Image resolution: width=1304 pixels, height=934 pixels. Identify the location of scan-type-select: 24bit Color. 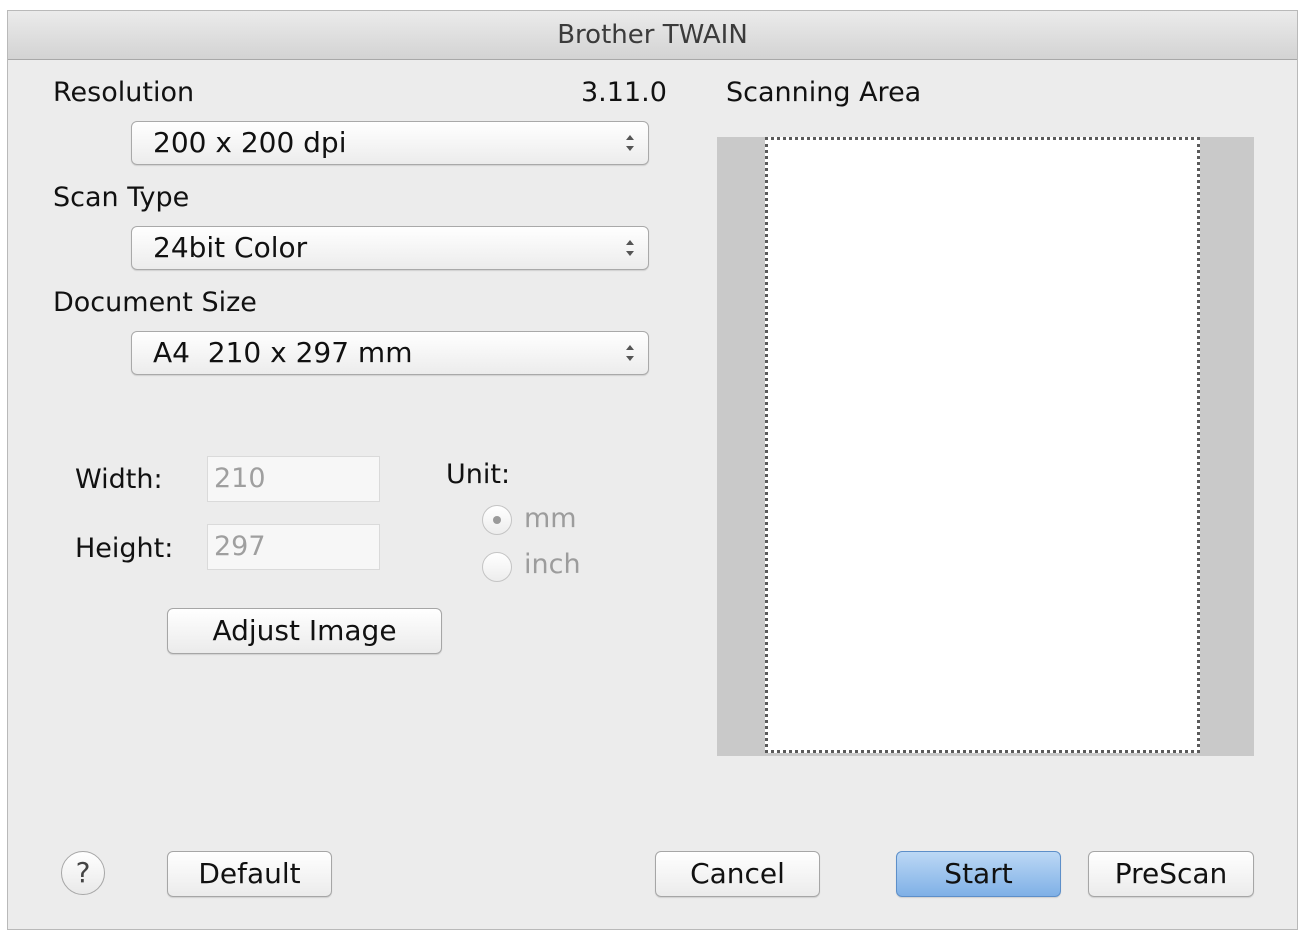
(390, 248).